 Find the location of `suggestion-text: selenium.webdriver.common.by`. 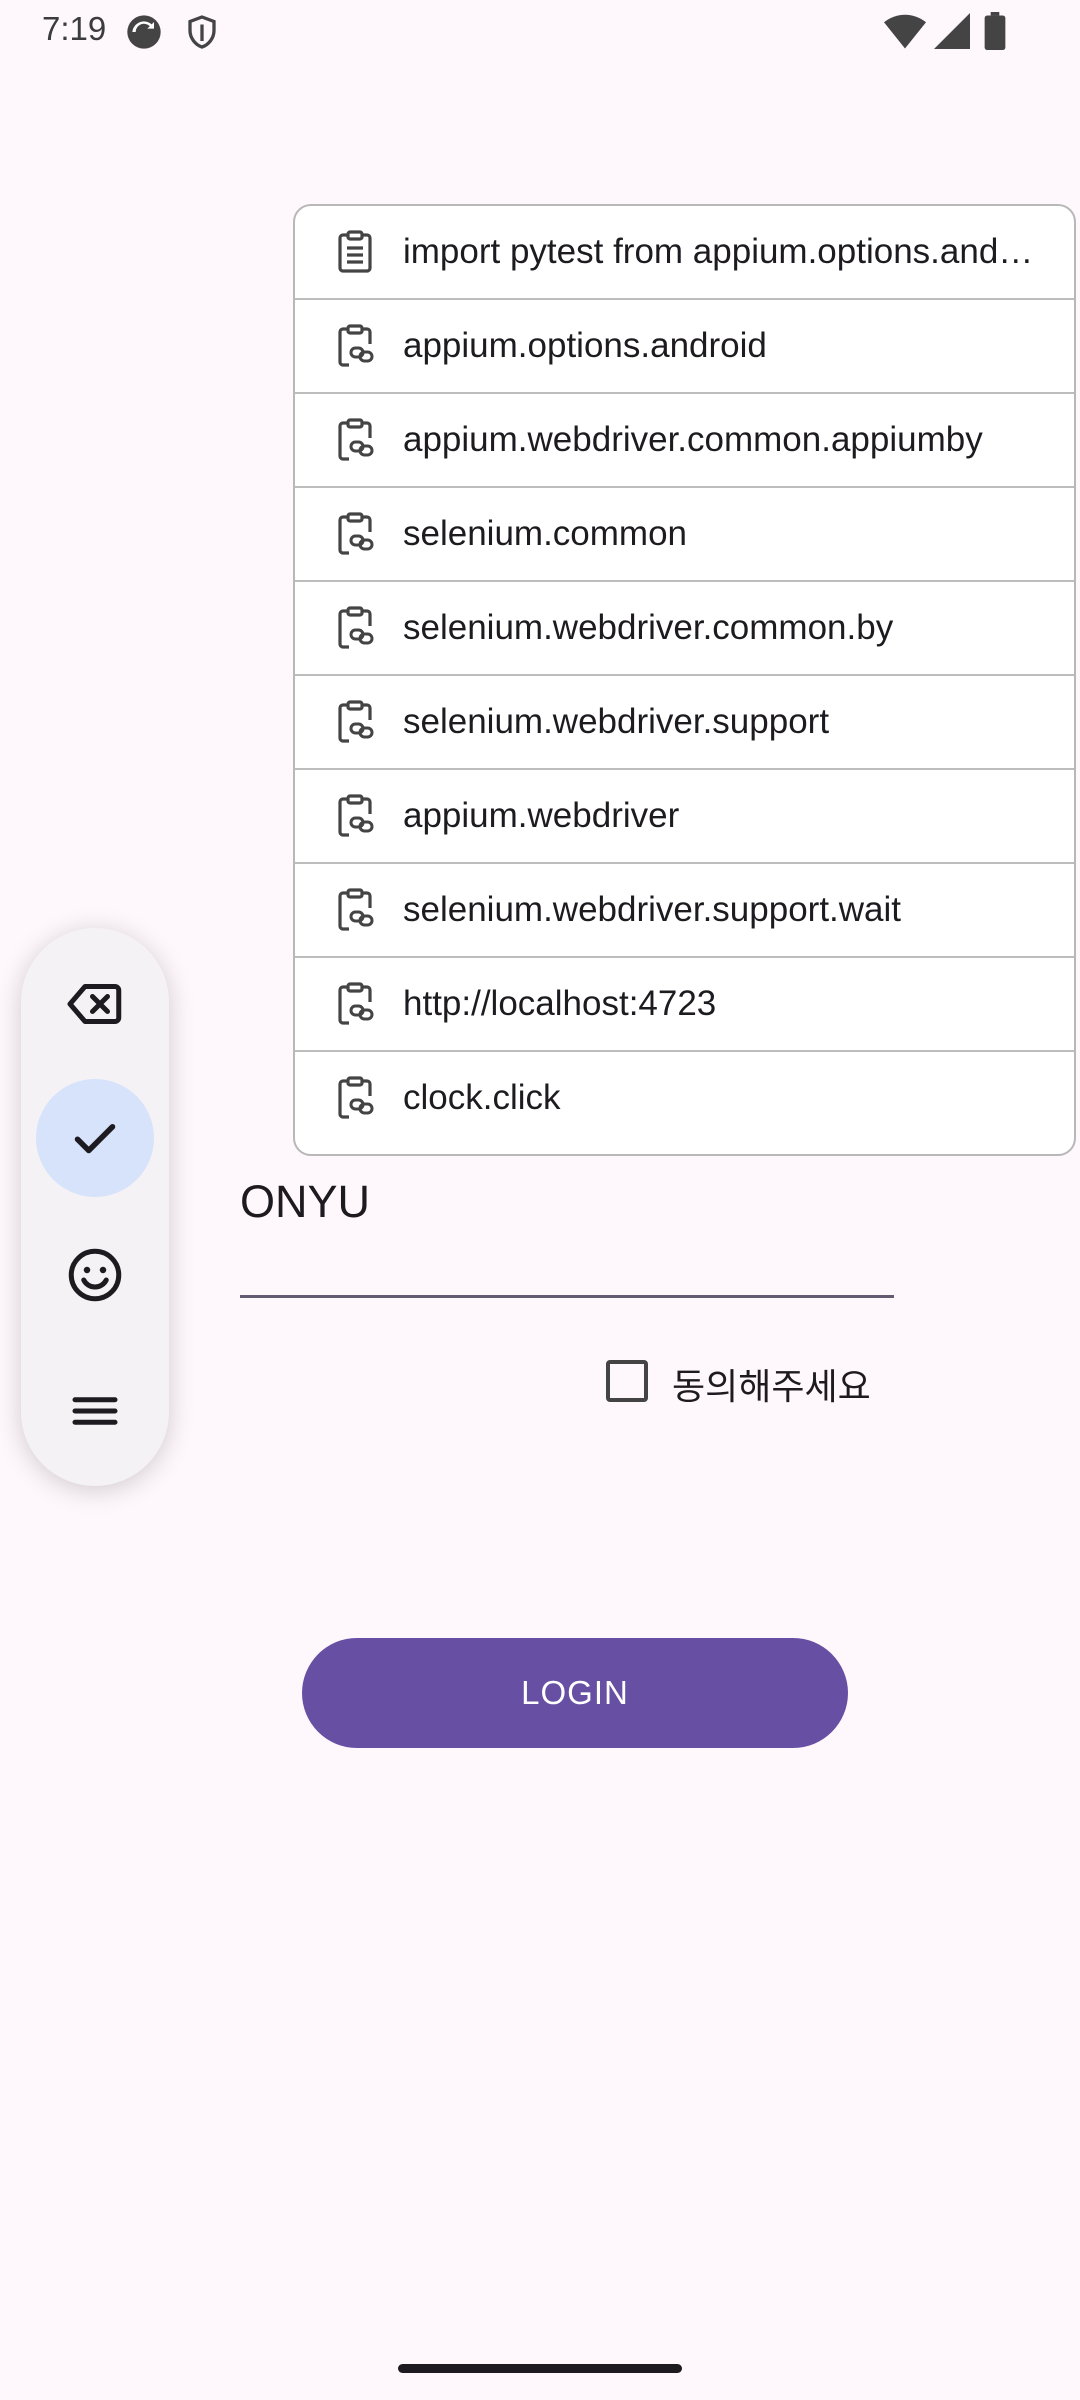

suggestion-text: selenium.webdriver.common.by is located at coordinates (648, 627).